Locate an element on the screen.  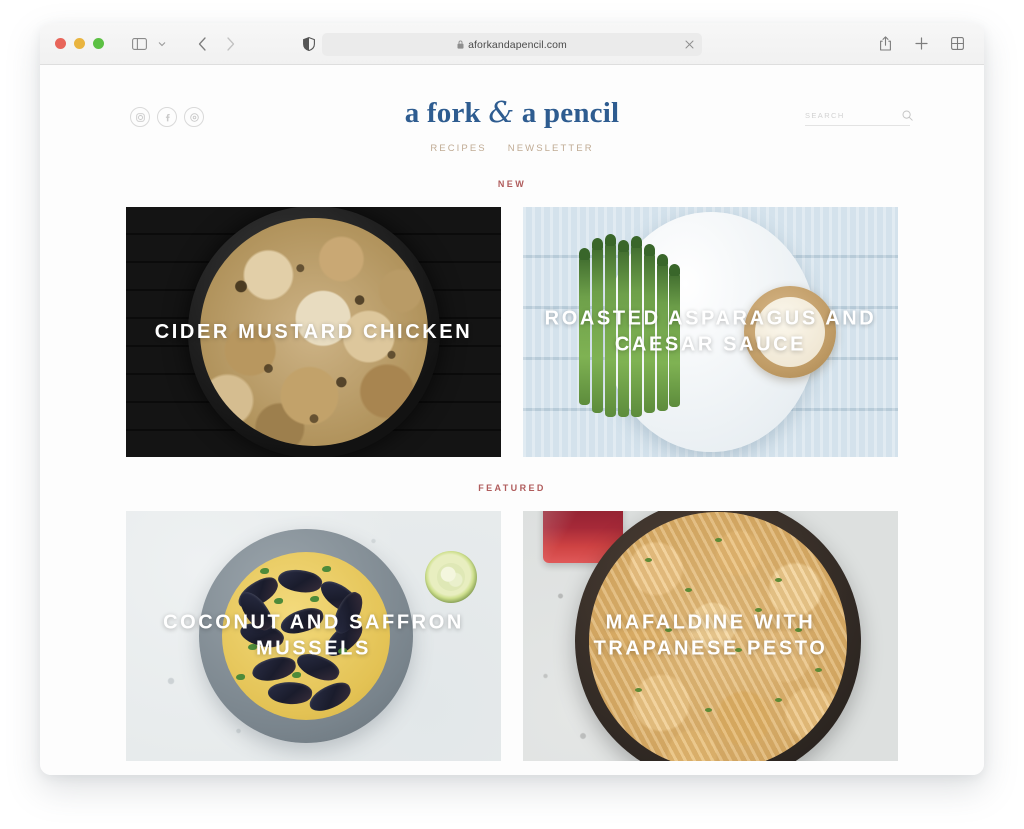
nav-item-newsletter: NEWSLETTER is located at coordinates (551, 148).